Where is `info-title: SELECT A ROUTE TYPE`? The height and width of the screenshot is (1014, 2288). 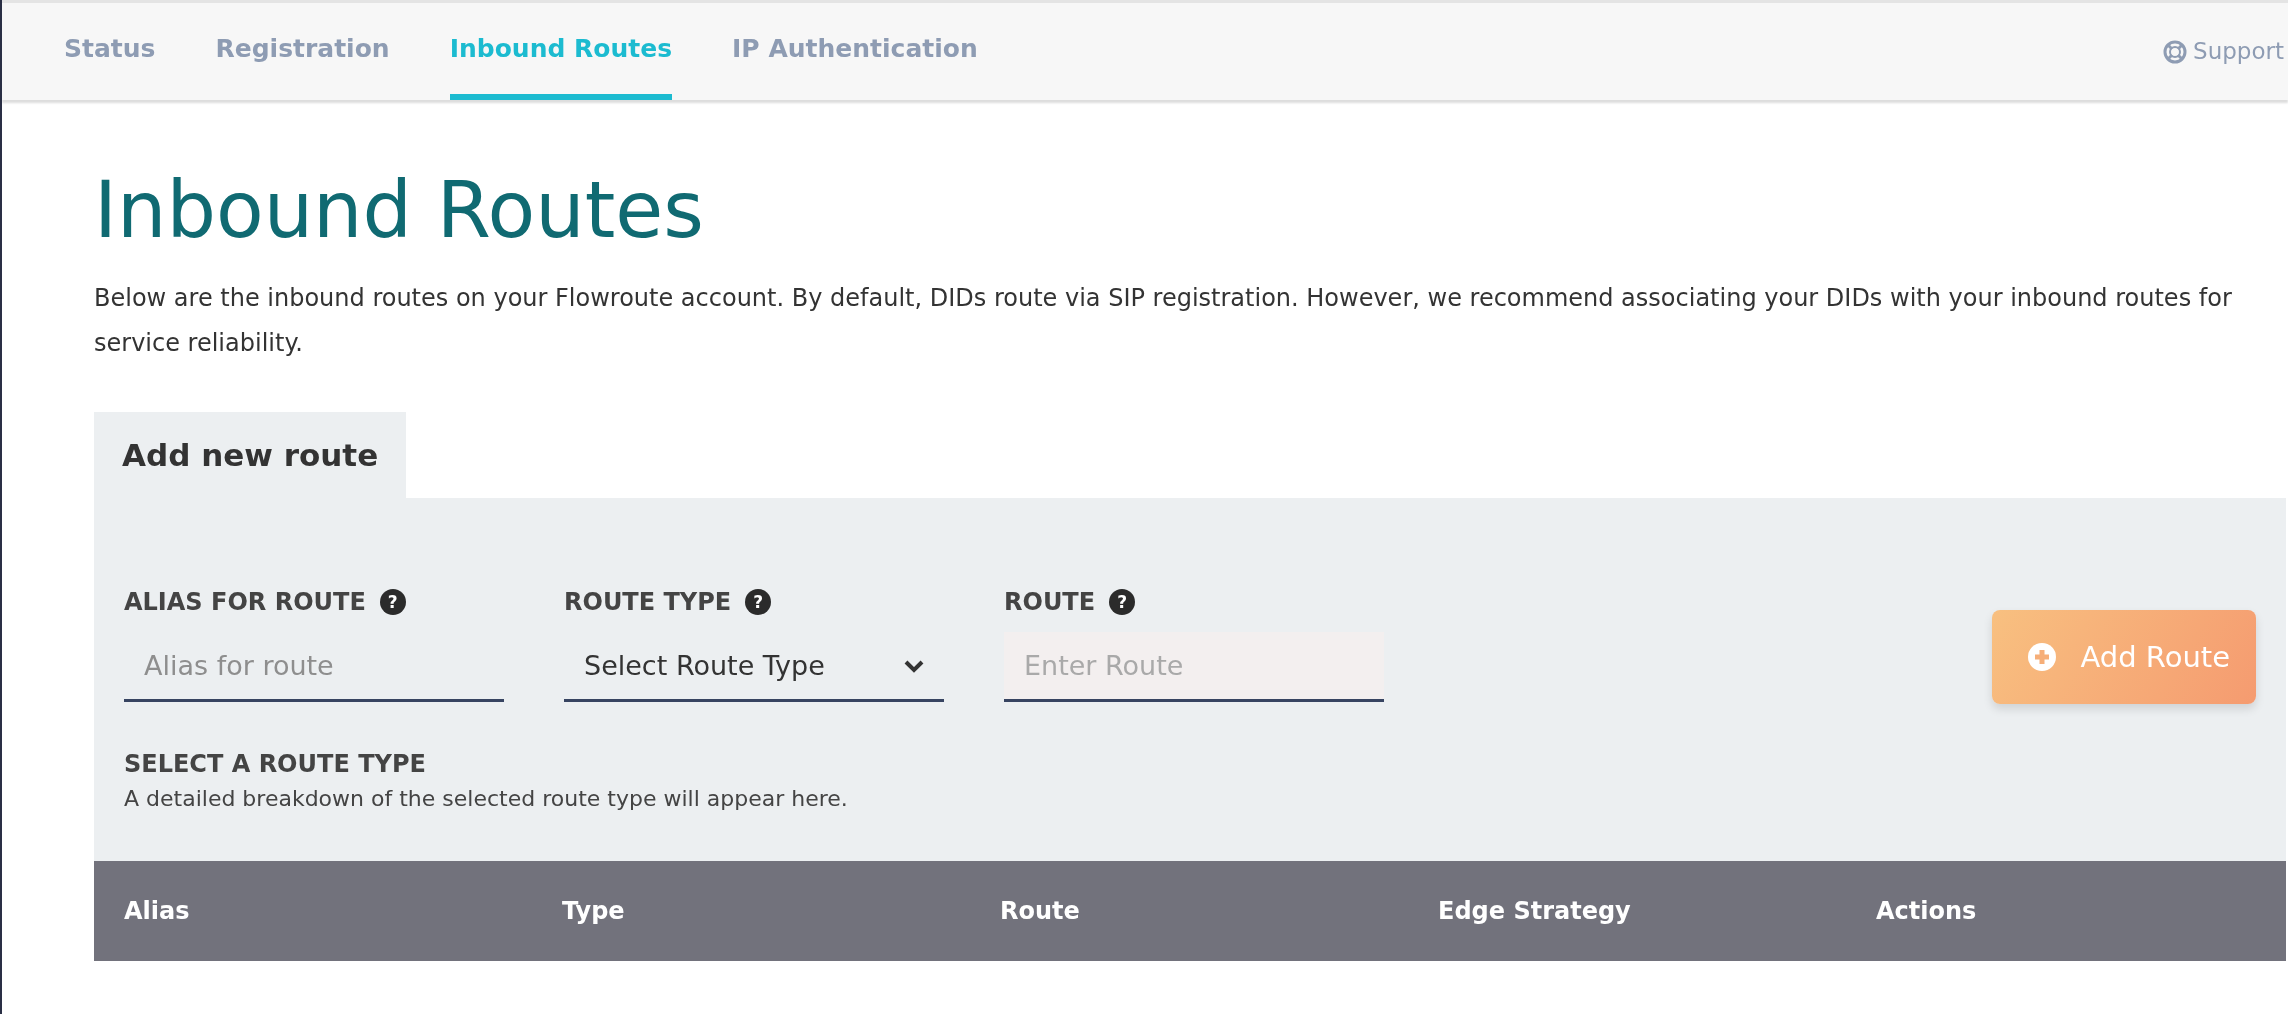 info-title: SELECT A ROUTE TYPE is located at coordinates (275, 765).